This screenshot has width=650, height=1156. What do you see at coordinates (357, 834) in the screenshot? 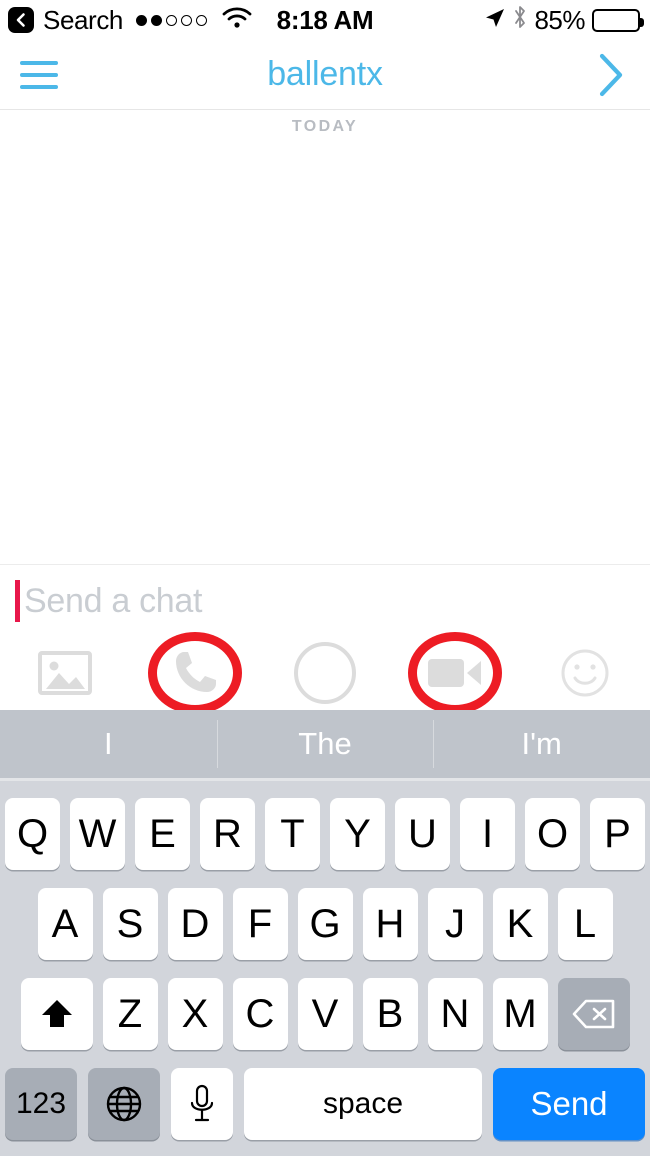
I see `key-y: Y` at bounding box center [357, 834].